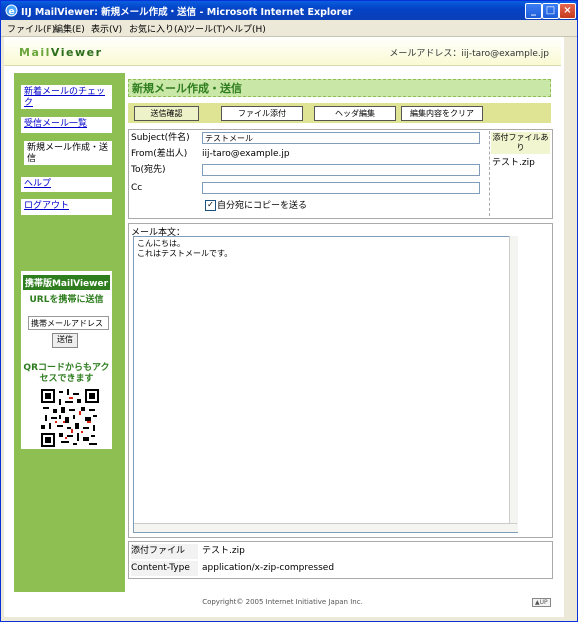  I want to click on qr-text: QRコードからもアクセスできます, so click(66, 373).